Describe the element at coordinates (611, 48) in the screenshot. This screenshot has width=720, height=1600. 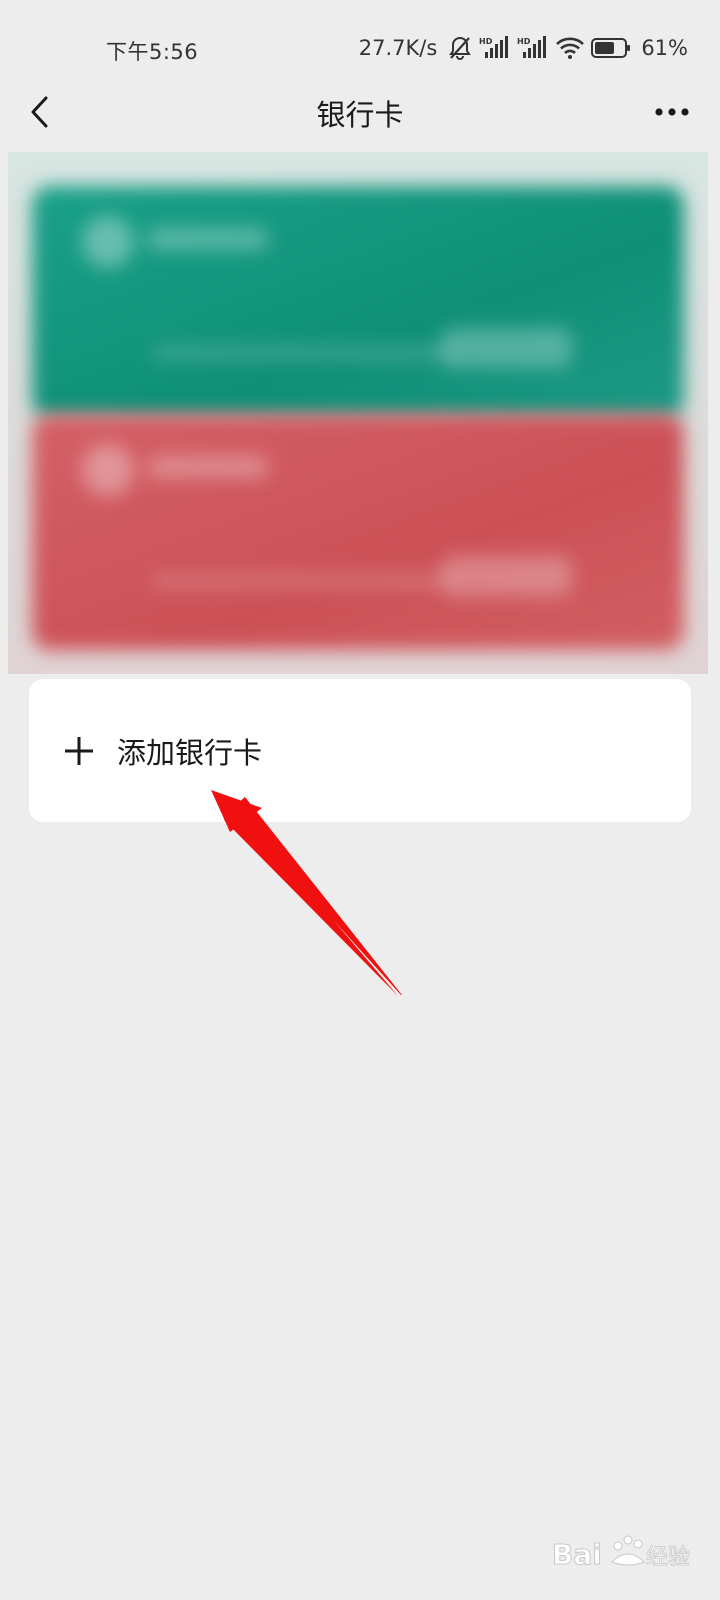
I see `battery-icon` at that location.